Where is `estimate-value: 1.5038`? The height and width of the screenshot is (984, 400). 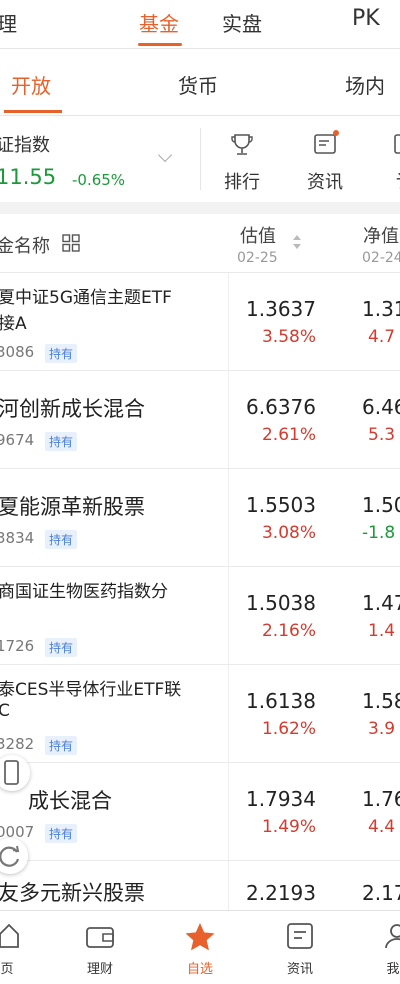
estimate-value: 1.5038 is located at coordinates (281, 603).